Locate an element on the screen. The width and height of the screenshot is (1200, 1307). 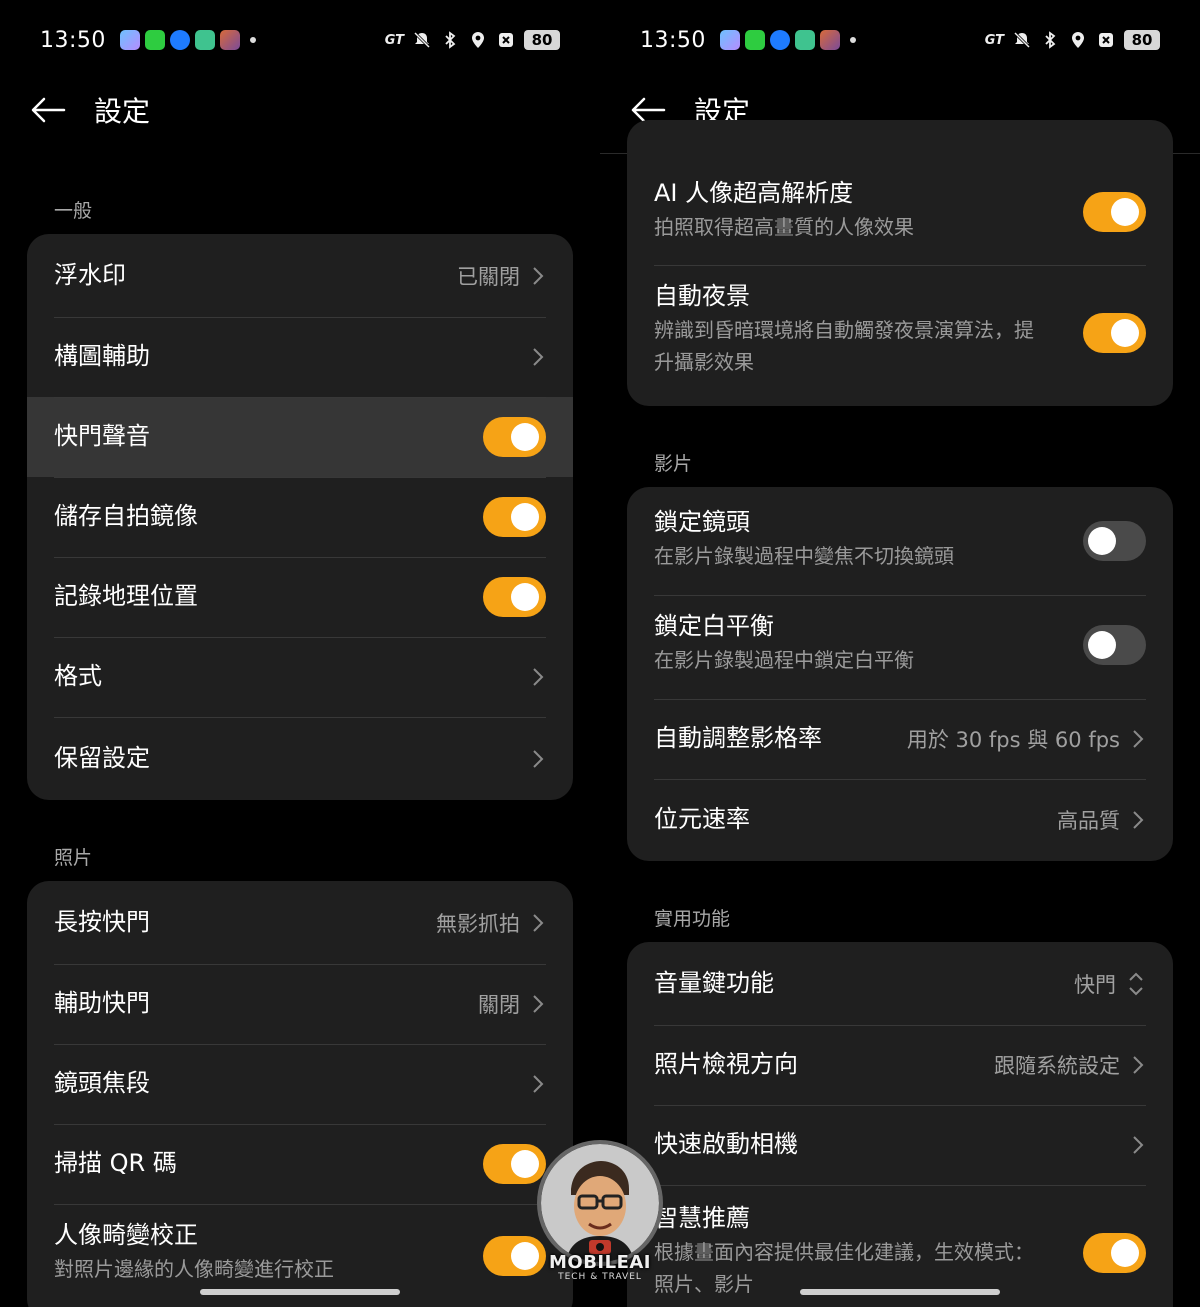
setting-row-scan-qr: 掃描 QR 碼 is located at coordinates (300, 1164).